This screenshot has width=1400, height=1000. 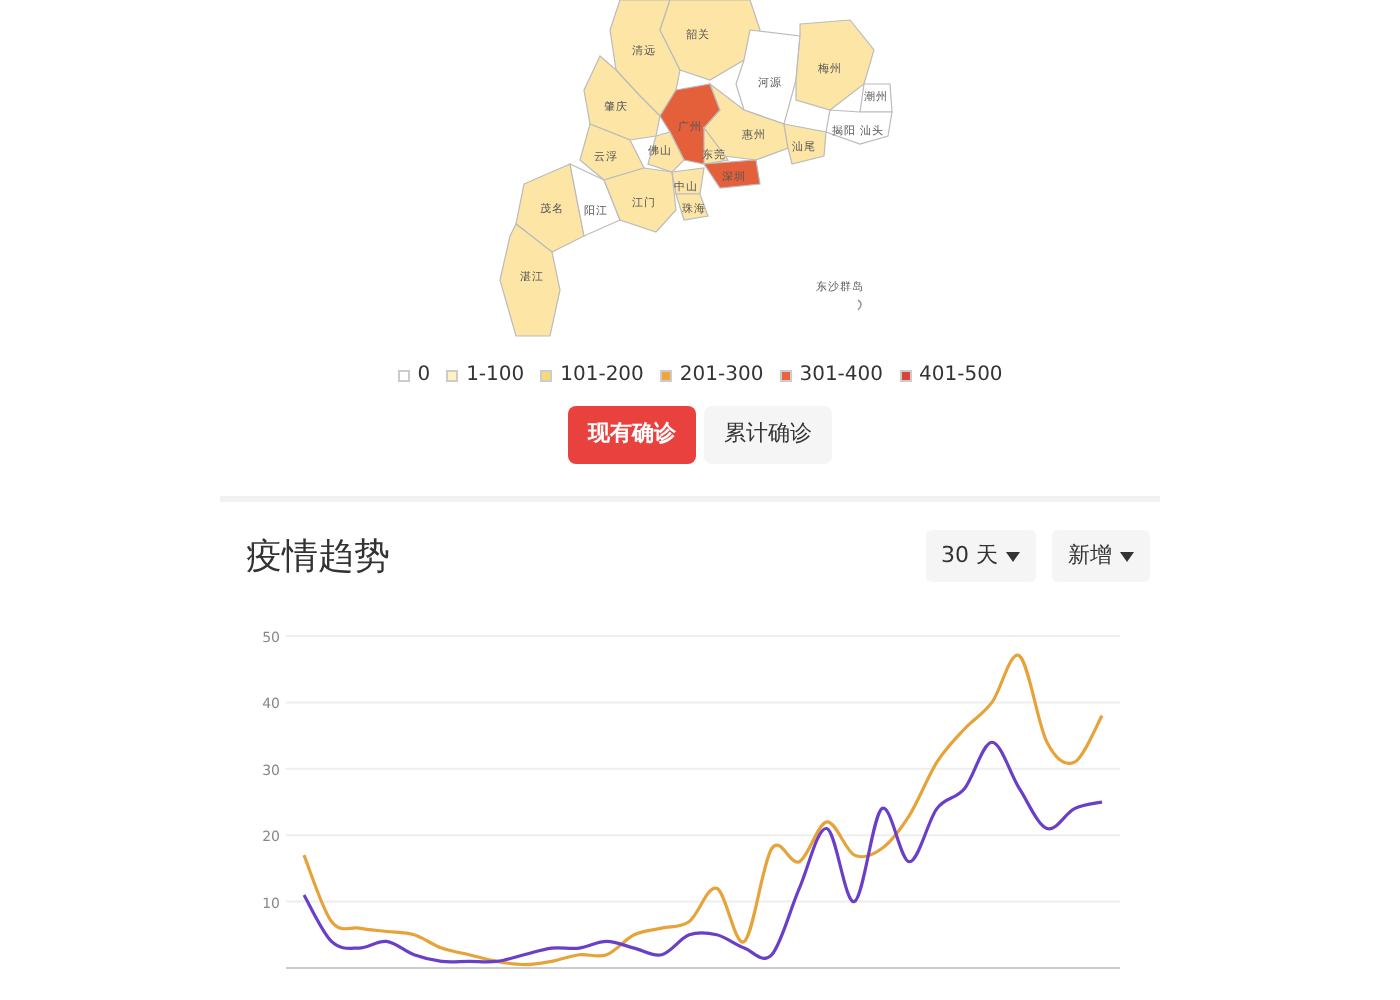 I want to click on legend-label: 1-100, so click(x=495, y=376).